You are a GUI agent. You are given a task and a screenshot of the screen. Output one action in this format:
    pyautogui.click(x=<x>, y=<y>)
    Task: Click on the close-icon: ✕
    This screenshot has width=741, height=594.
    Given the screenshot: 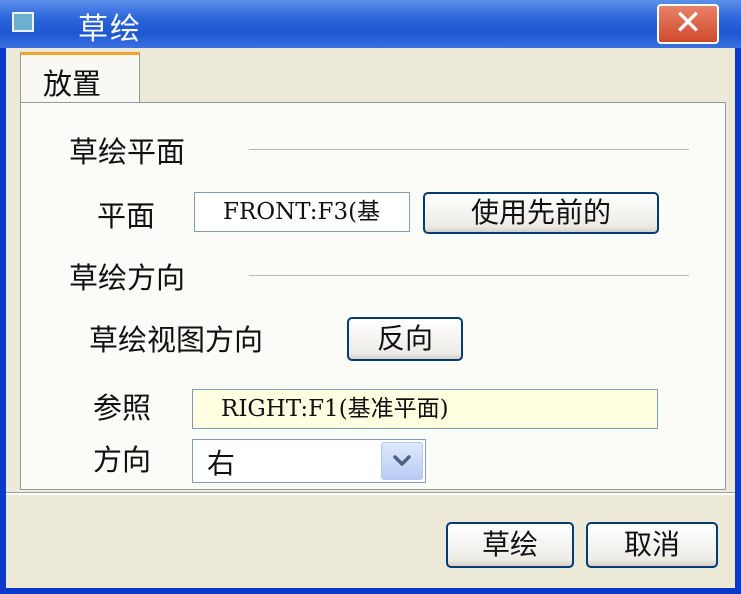 What is the action you would take?
    pyautogui.click(x=688, y=23)
    